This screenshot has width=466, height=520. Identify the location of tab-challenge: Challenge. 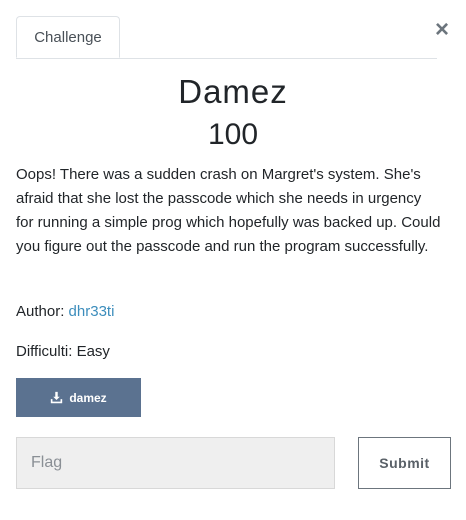
(68, 37).